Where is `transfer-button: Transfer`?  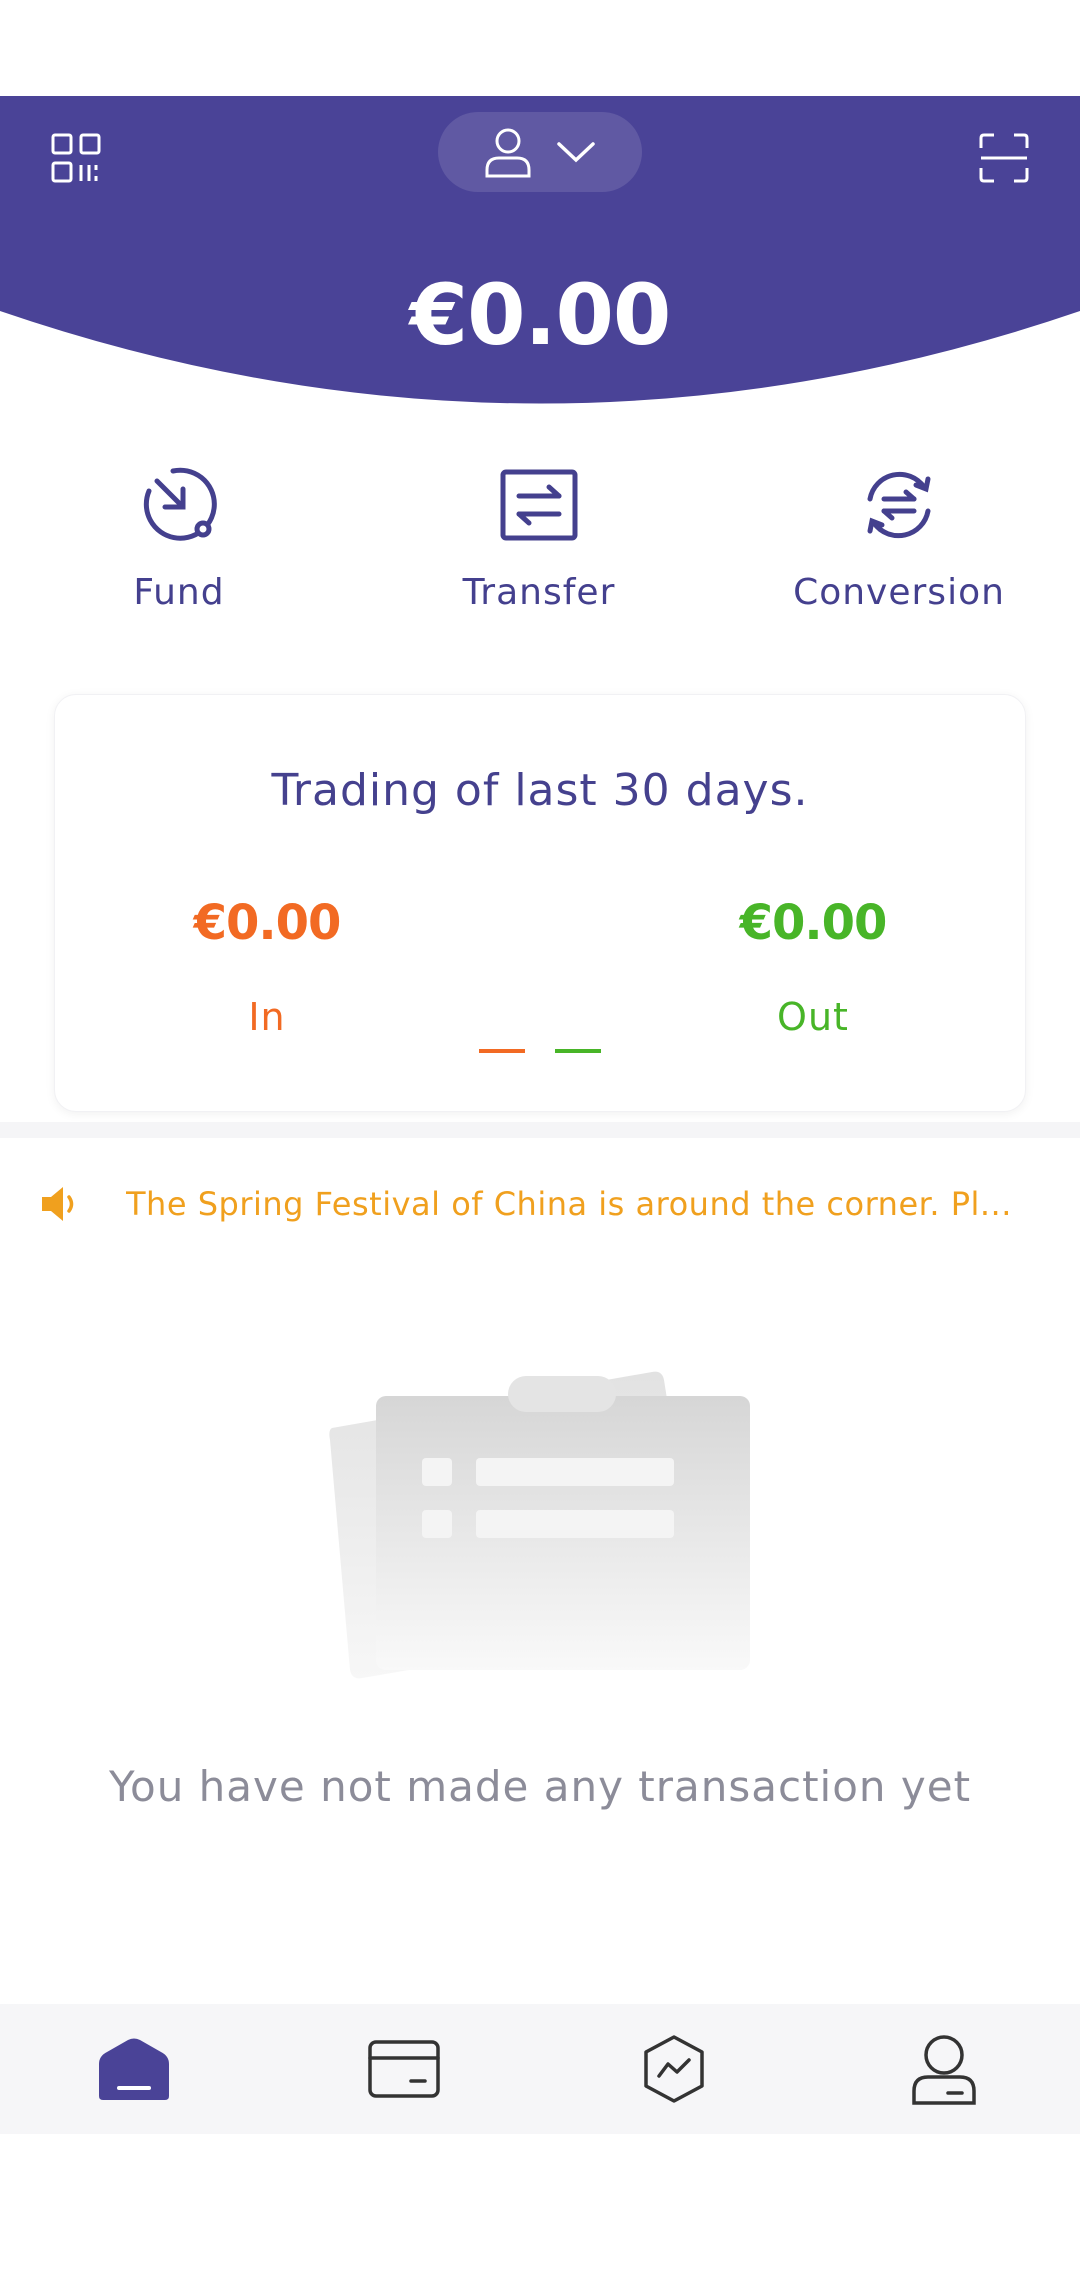
transfer-button: Transfer is located at coordinates (539, 550).